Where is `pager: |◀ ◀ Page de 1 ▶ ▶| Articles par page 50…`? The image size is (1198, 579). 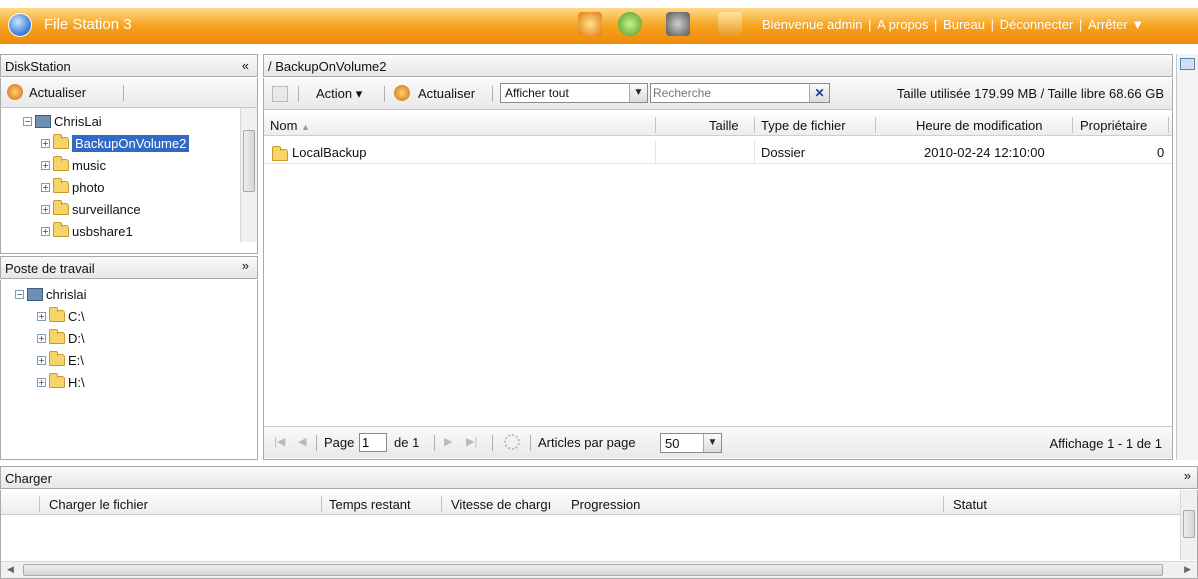 pager: |◀ ◀ Page de 1 ▶ ▶| Articles par page 50… is located at coordinates (718, 442).